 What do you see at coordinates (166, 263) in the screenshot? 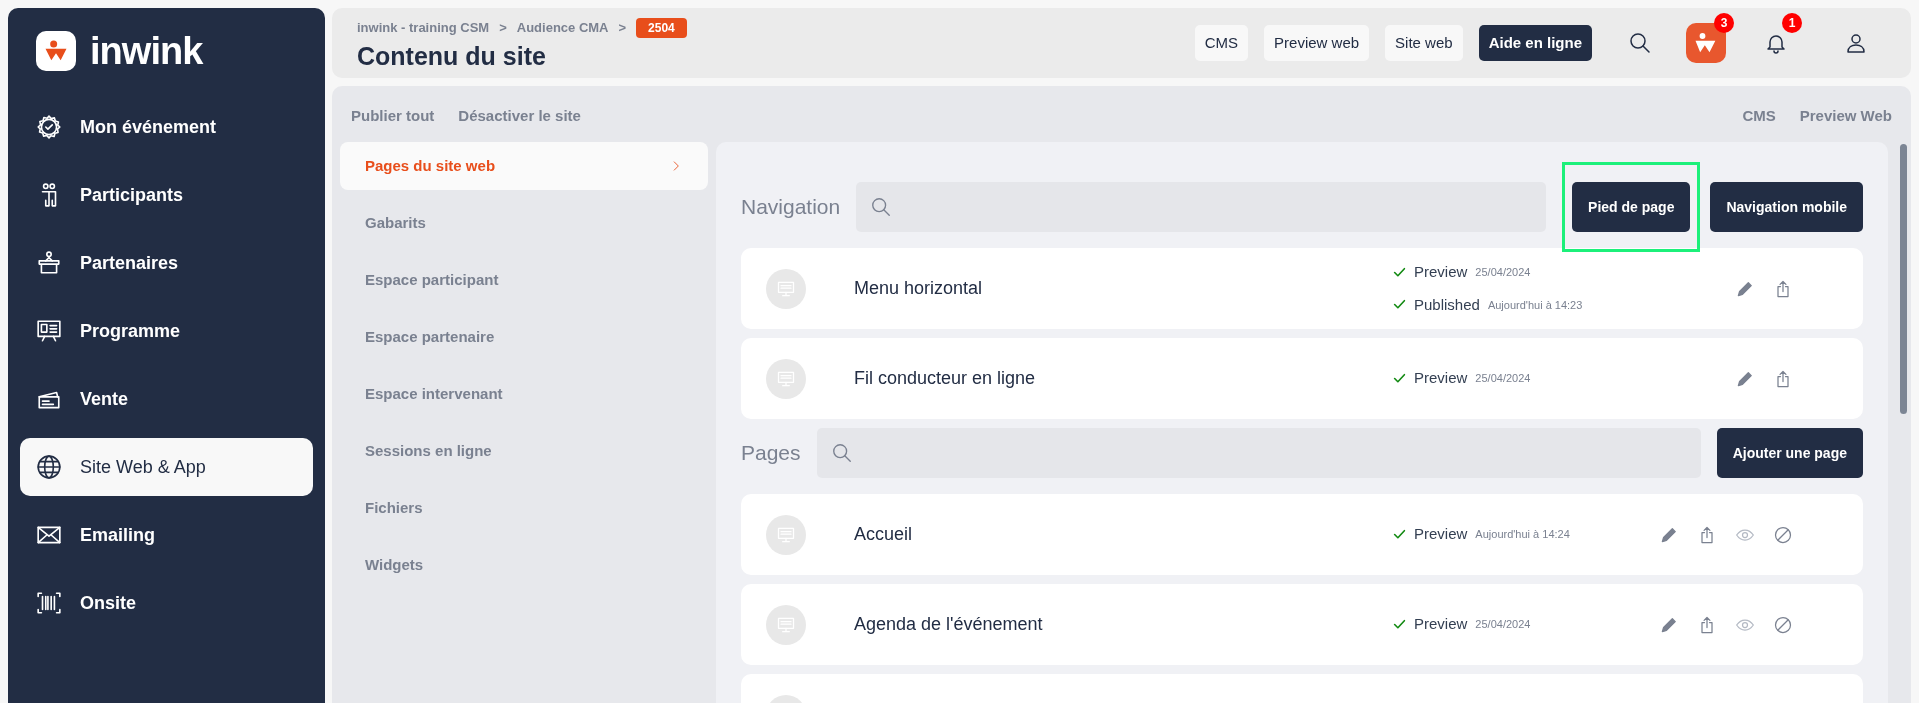
I see `sidebar-item: Partenaires` at bounding box center [166, 263].